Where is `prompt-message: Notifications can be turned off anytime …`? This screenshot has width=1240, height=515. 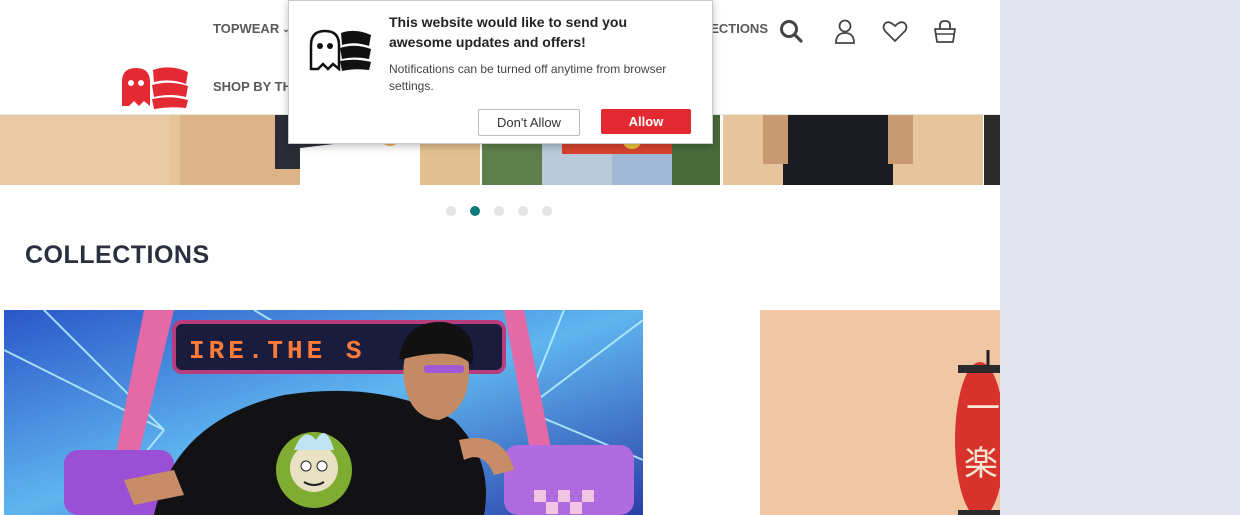 prompt-message: Notifications can be turned off anytime … is located at coordinates (528, 77).